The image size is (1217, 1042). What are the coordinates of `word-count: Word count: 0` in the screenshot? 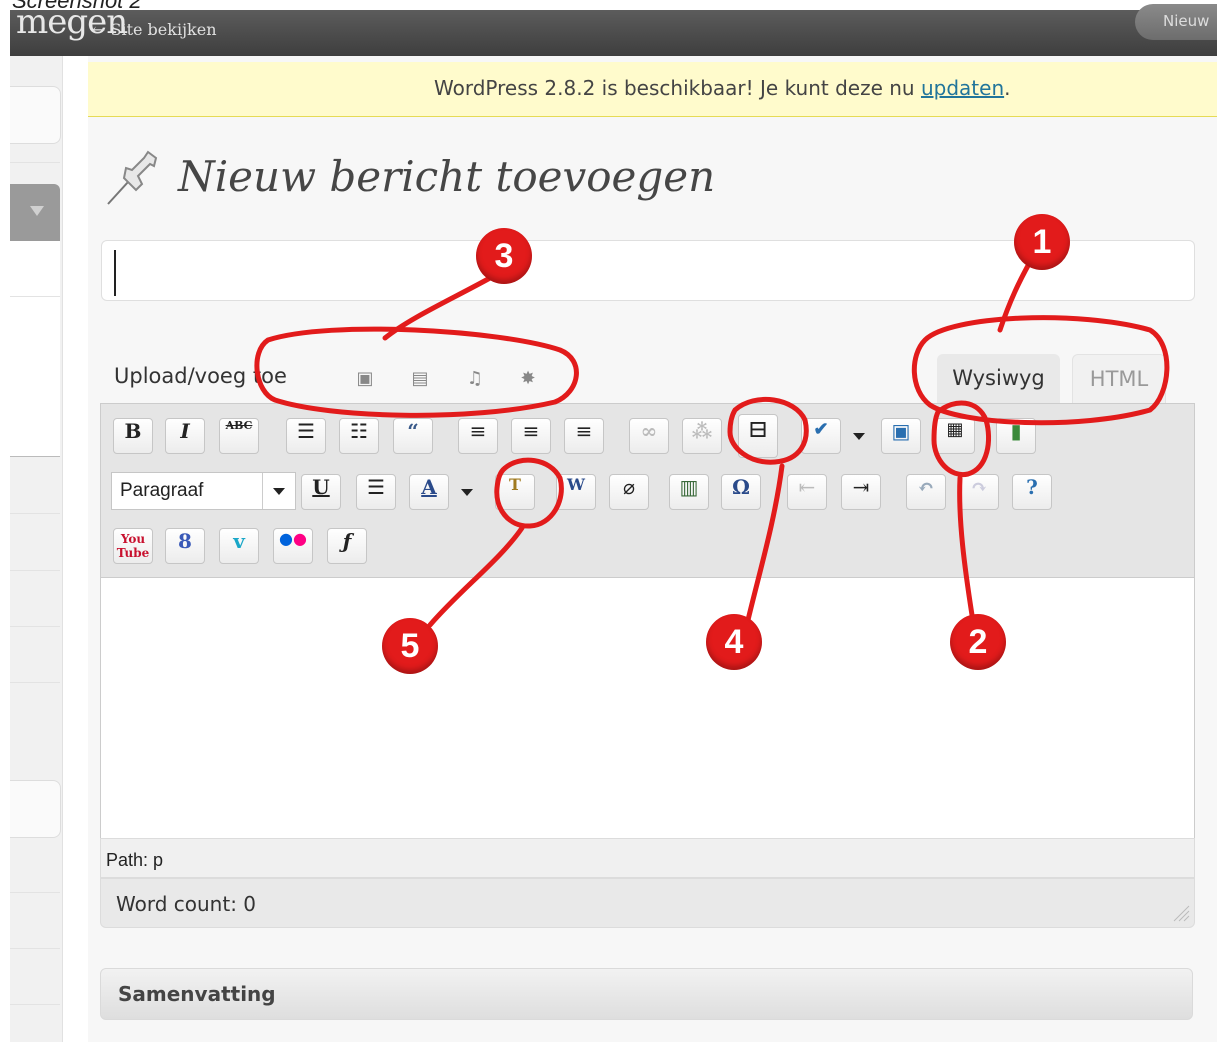 It's located at (186, 904).